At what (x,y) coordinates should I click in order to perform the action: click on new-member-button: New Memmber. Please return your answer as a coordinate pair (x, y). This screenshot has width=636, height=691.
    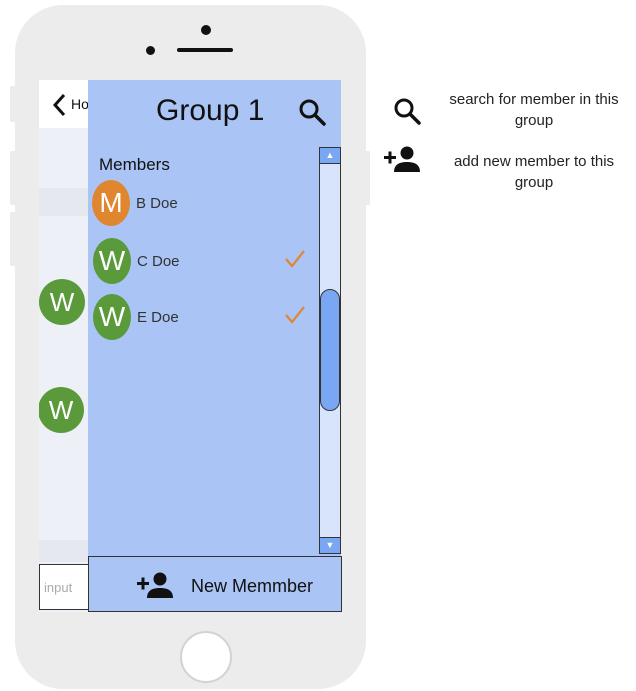
    Looking at the image, I should click on (215, 584).